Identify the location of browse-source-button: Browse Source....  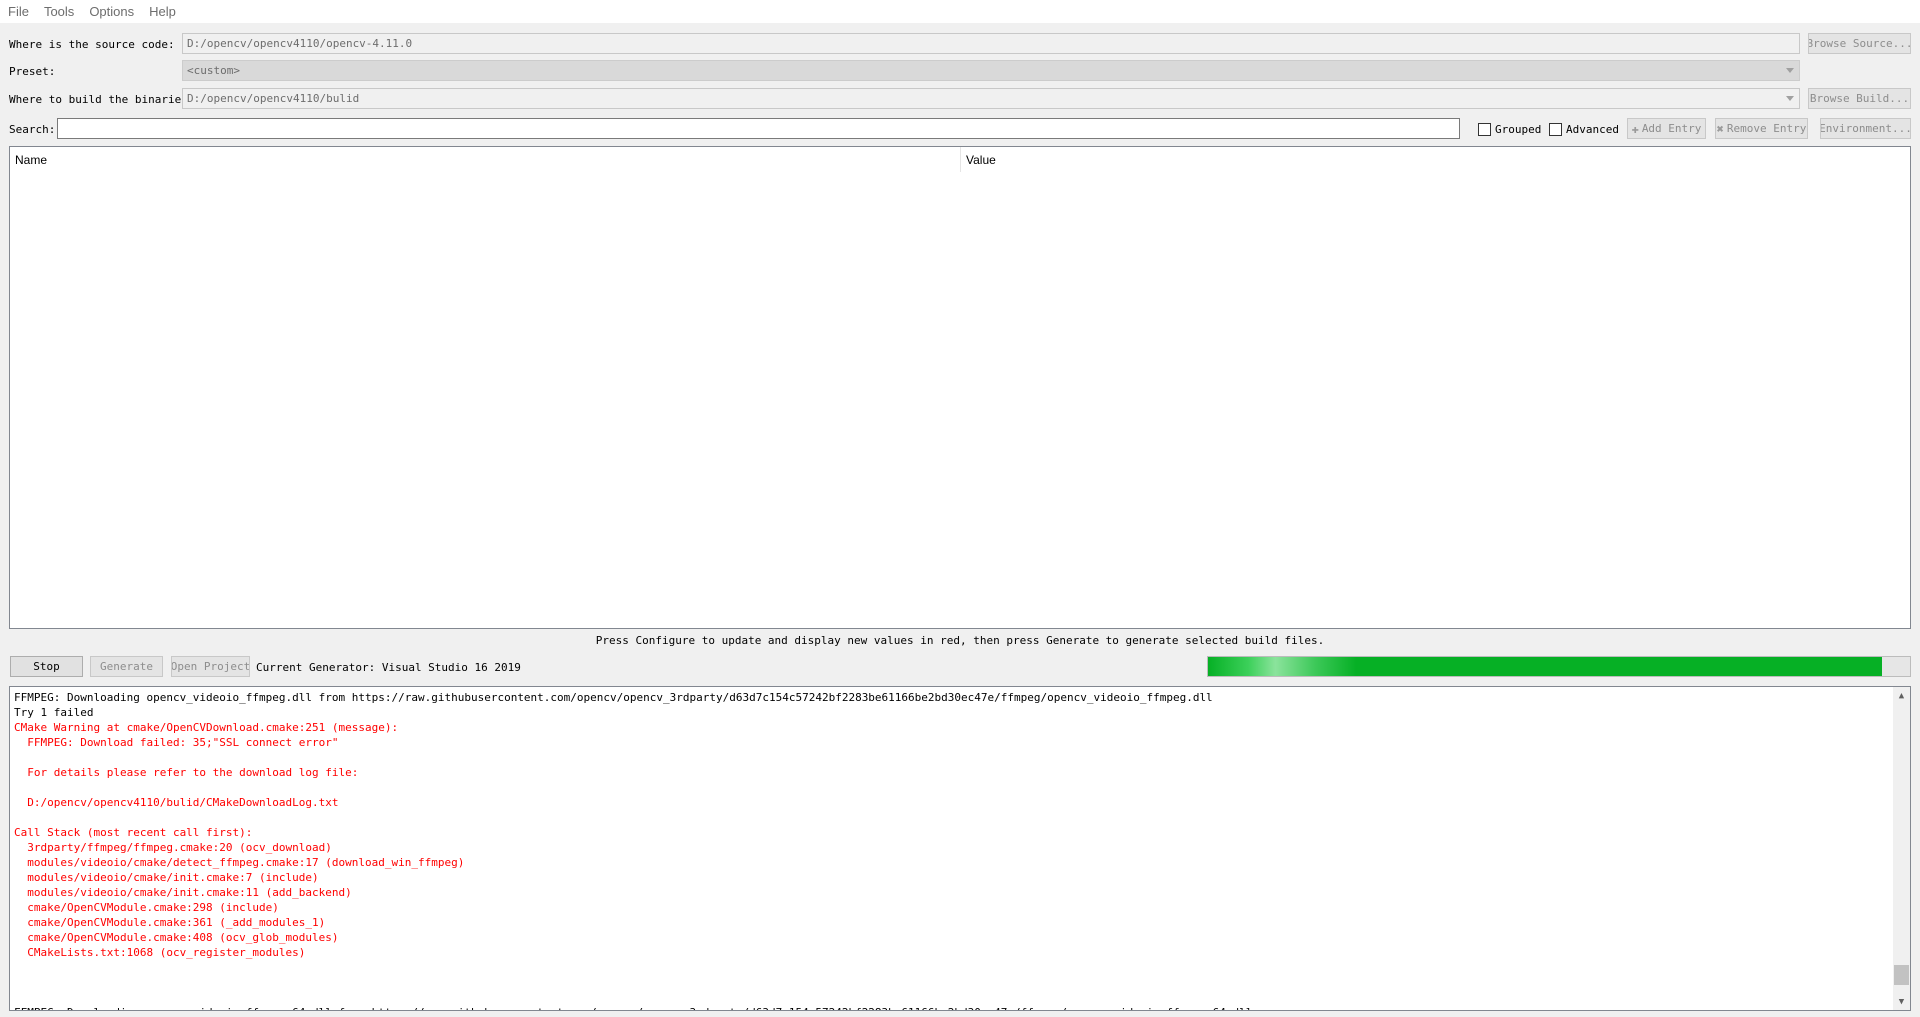
(1859, 43).